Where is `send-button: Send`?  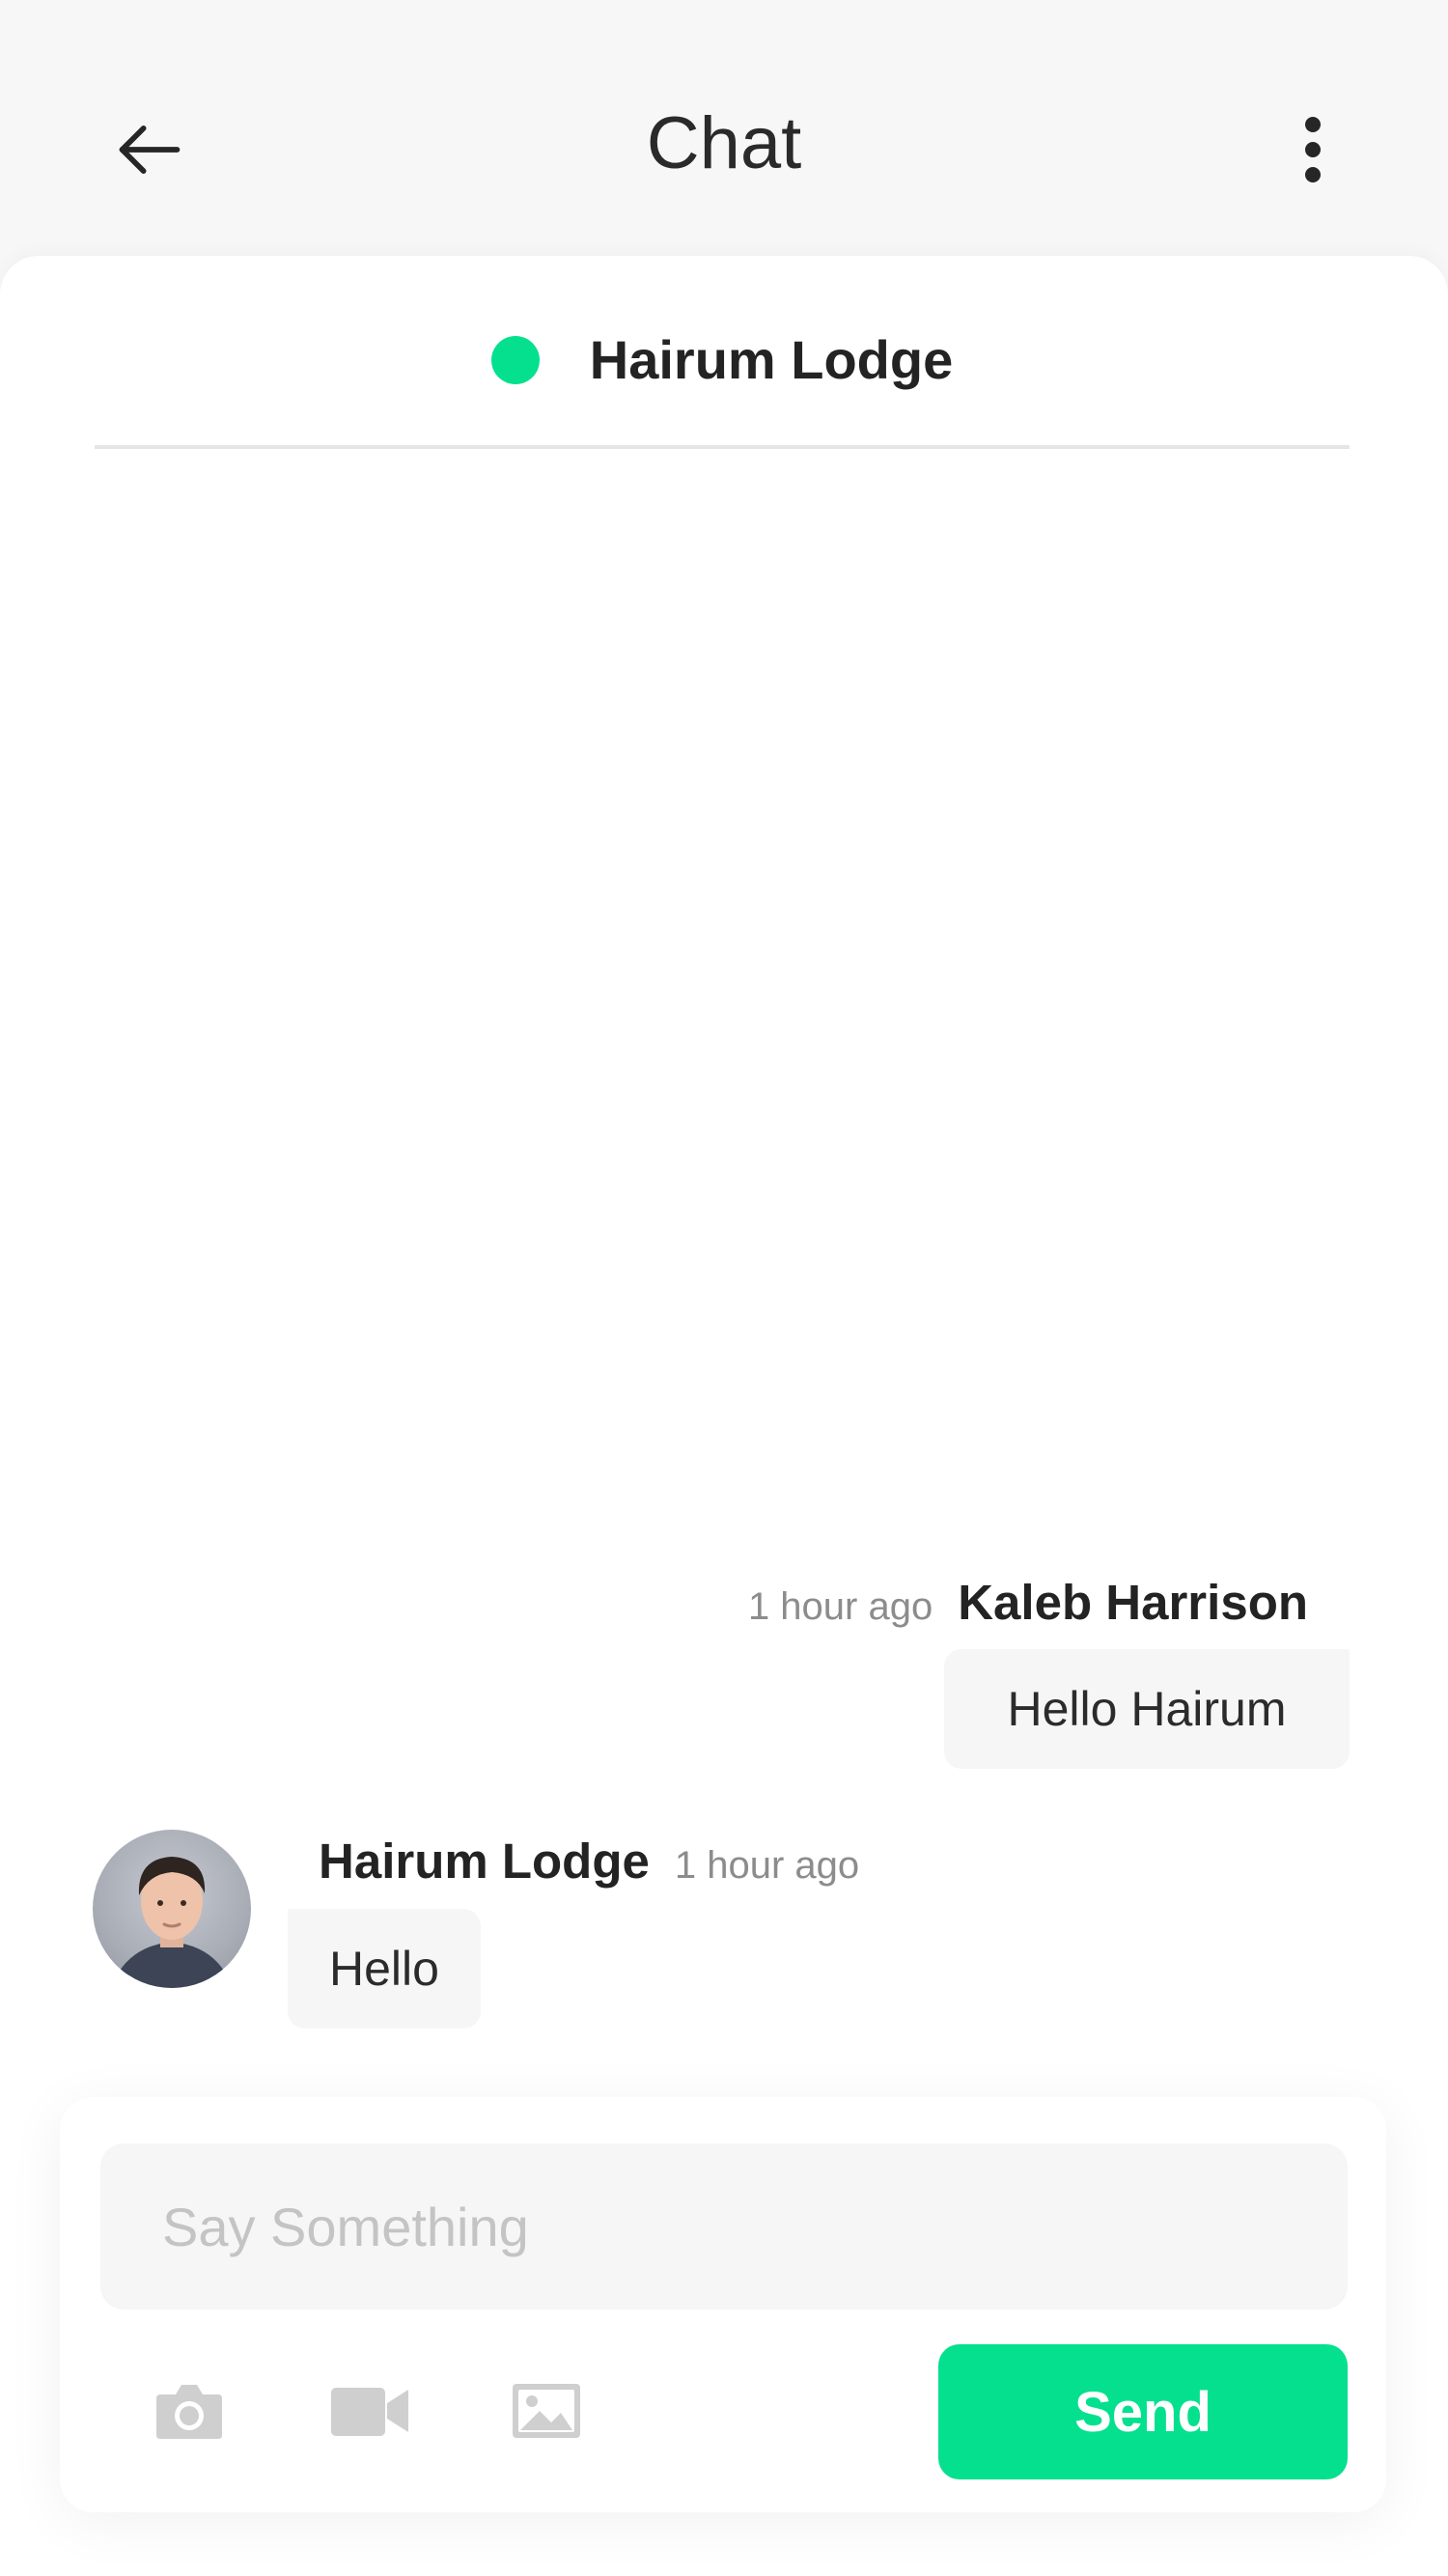
send-button: Send is located at coordinates (1143, 2412).